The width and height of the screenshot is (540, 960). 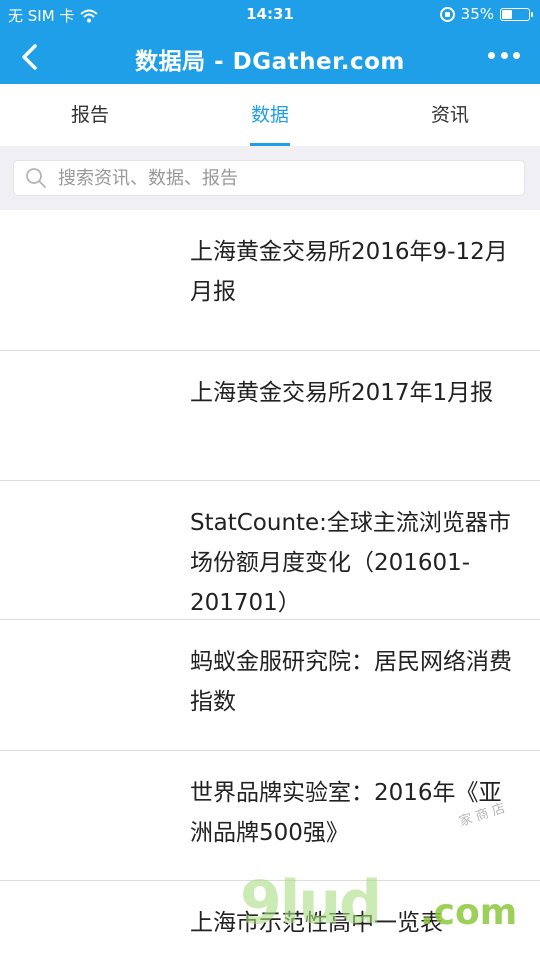 I want to click on status-bar: 无 SIM 卡 14:31 35%, so click(x=270, y=15).